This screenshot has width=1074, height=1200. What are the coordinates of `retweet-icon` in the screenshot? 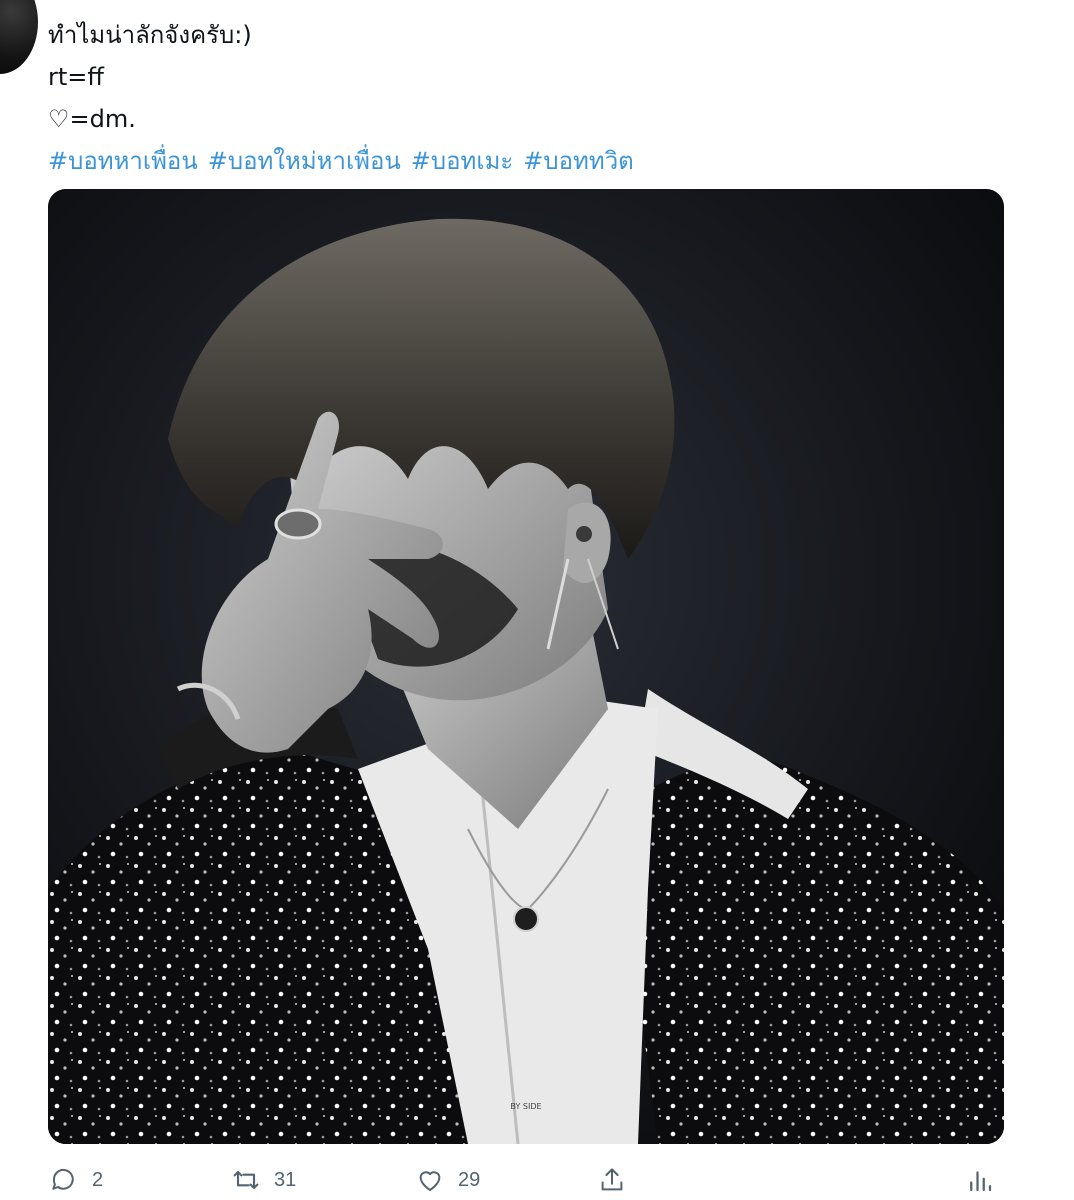 It's located at (246, 1180).